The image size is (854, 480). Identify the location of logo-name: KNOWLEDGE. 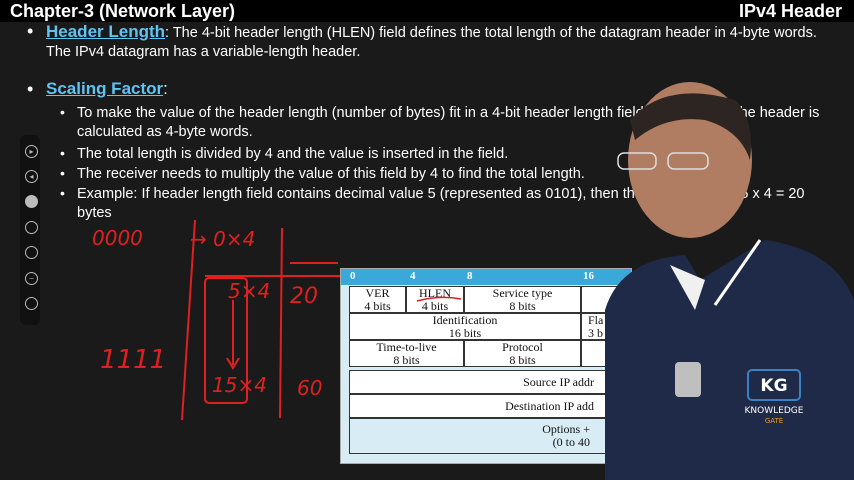
(774, 411).